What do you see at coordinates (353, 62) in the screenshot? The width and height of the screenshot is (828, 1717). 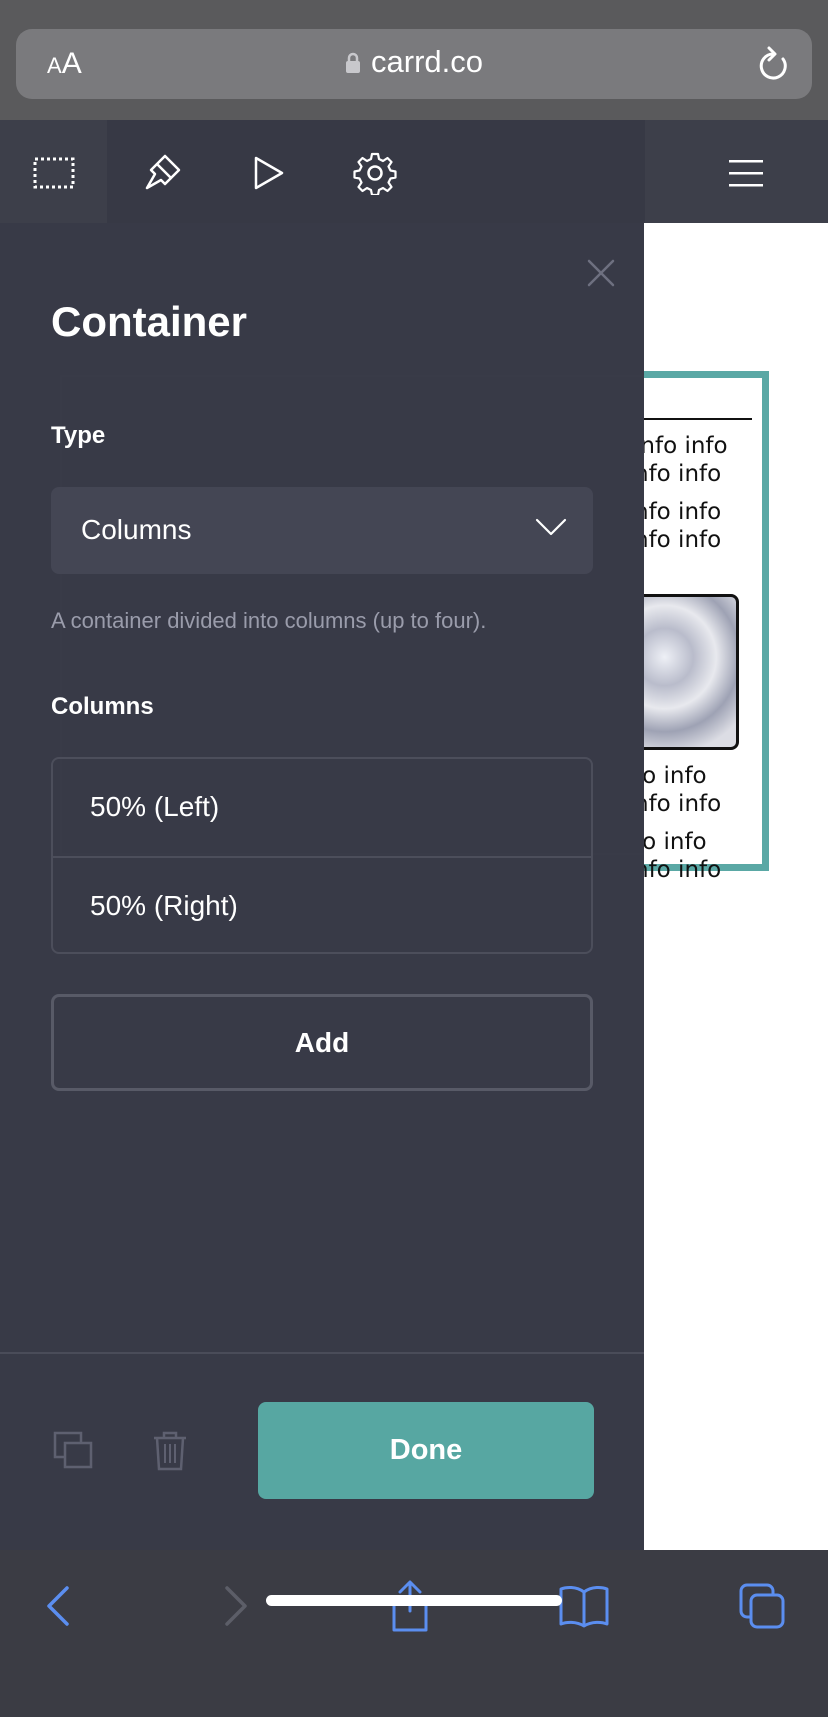 I see `lock-icon` at bounding box center [353, 62].